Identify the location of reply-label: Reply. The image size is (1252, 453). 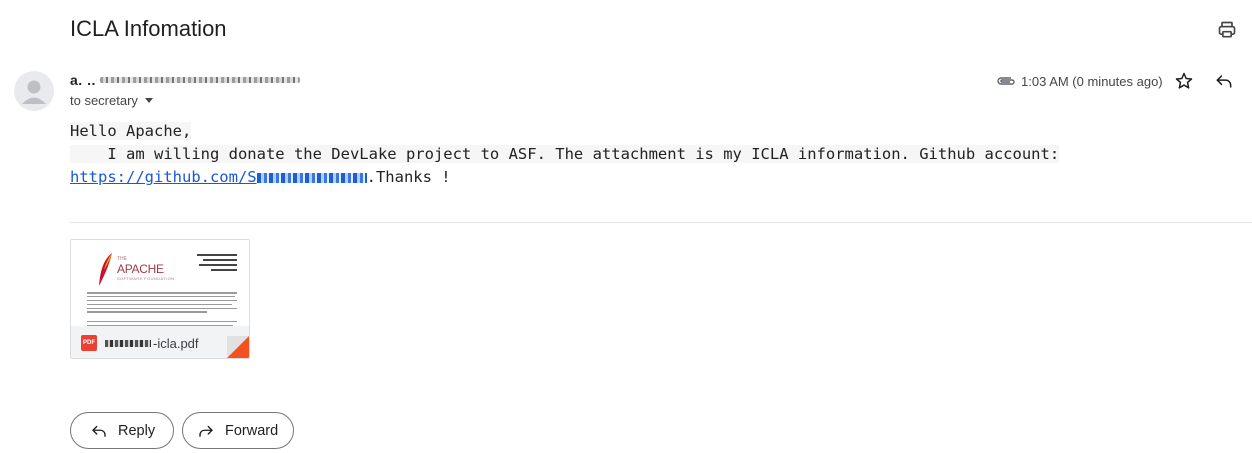
(137, 430).